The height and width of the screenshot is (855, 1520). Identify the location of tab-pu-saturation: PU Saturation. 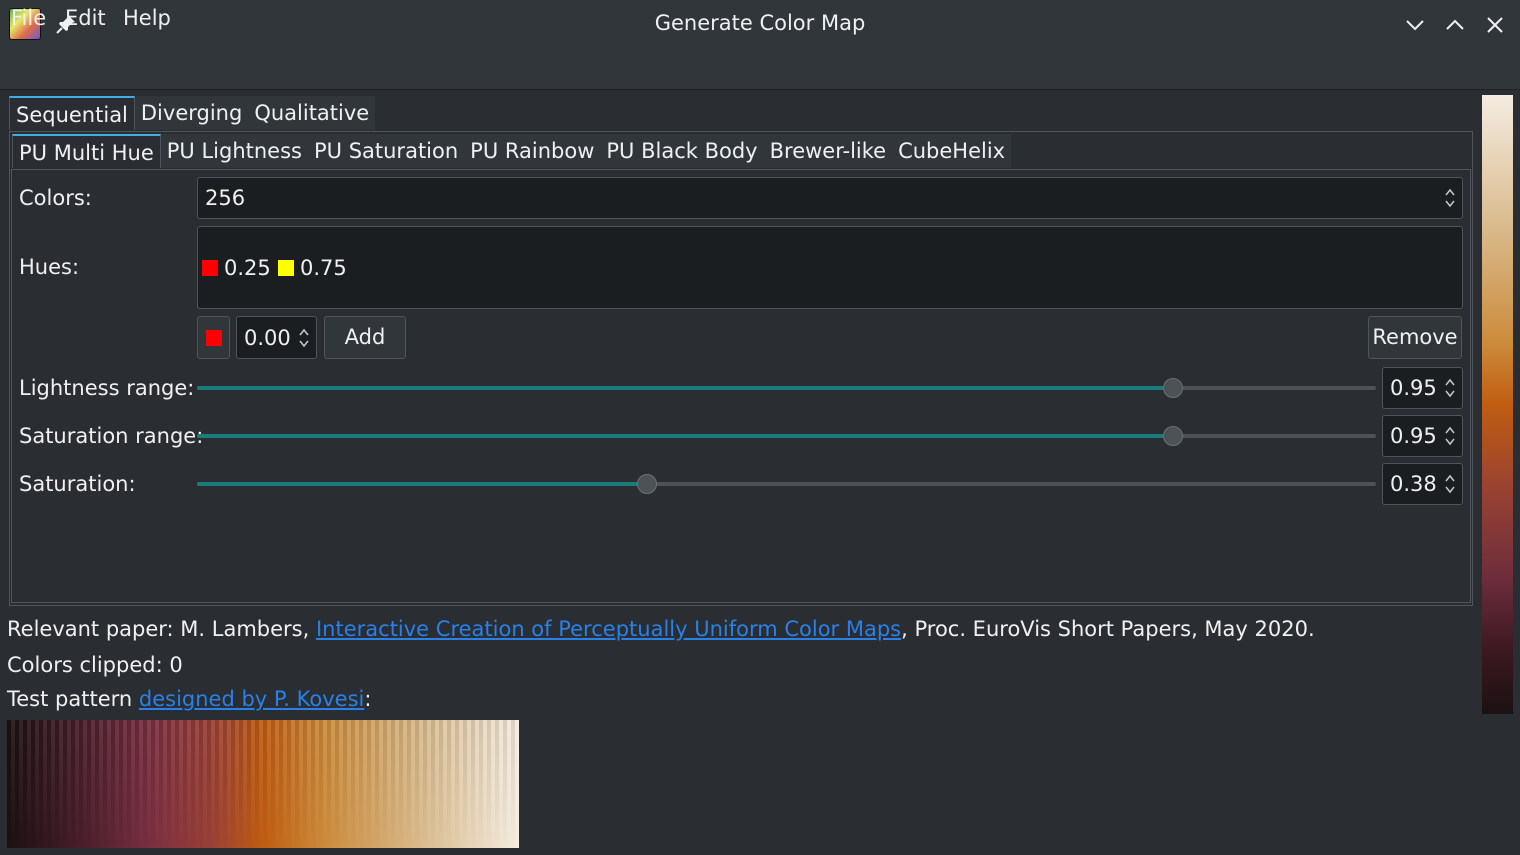
(386, 151).